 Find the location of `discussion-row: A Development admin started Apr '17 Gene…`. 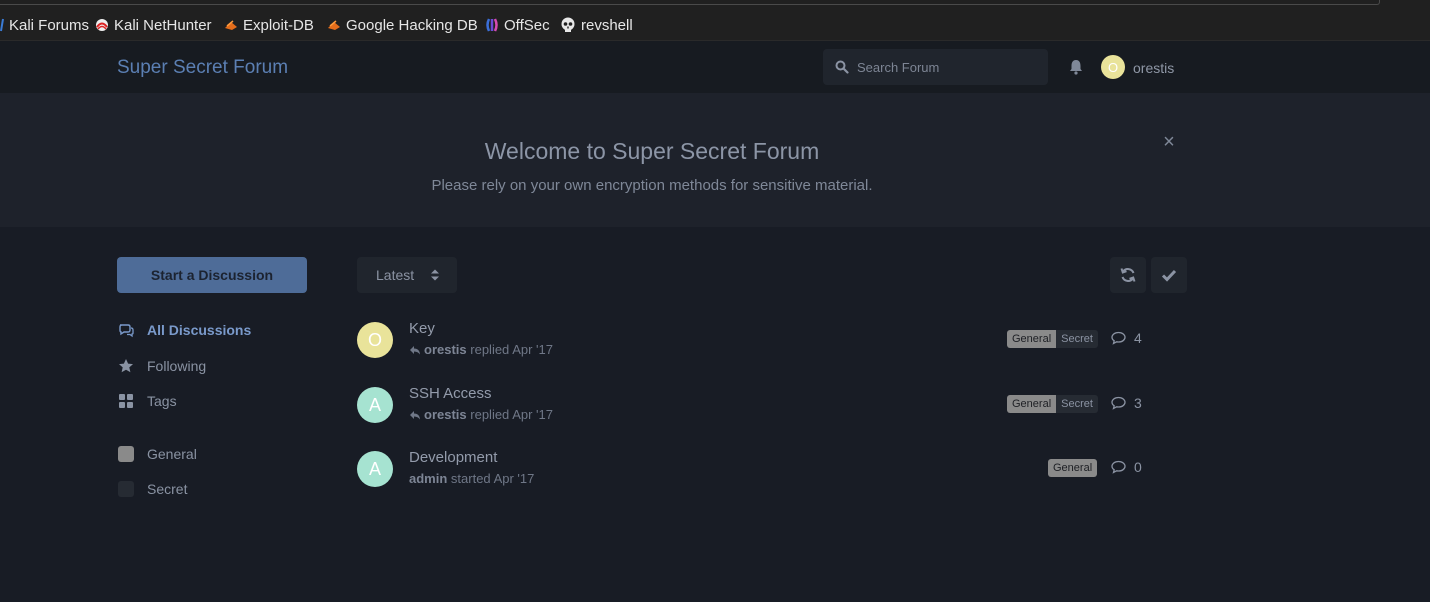

discussion-row: A Development admin started Apr '17 Gene… is located at coordinates (757, 471).